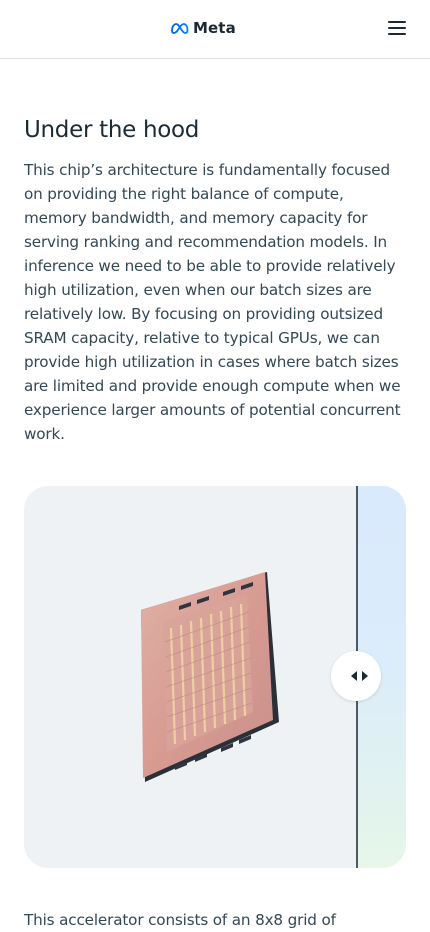 The height and width of the screenshot is (932, 430). I want to click on hamburger-menu-icon, so click(397, 29).